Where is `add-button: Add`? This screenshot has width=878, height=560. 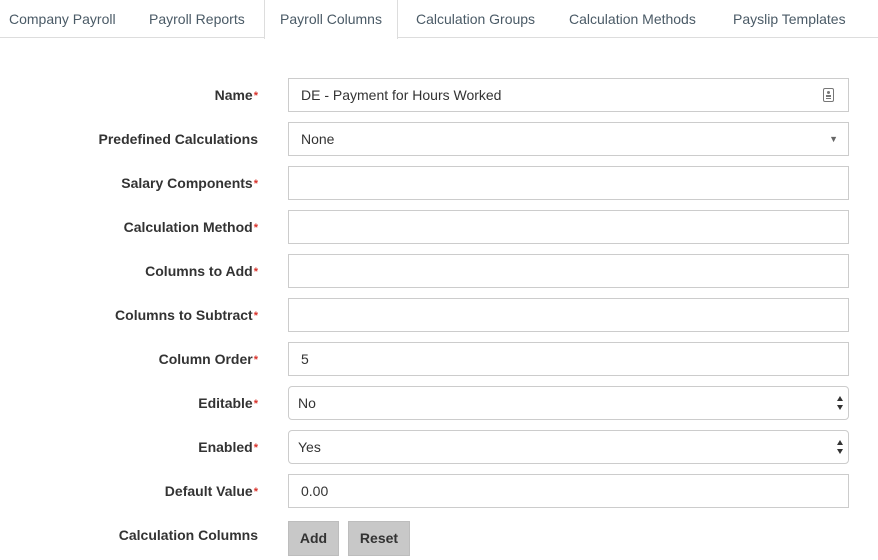 add-button: Add is located at coordinates (313, 538).